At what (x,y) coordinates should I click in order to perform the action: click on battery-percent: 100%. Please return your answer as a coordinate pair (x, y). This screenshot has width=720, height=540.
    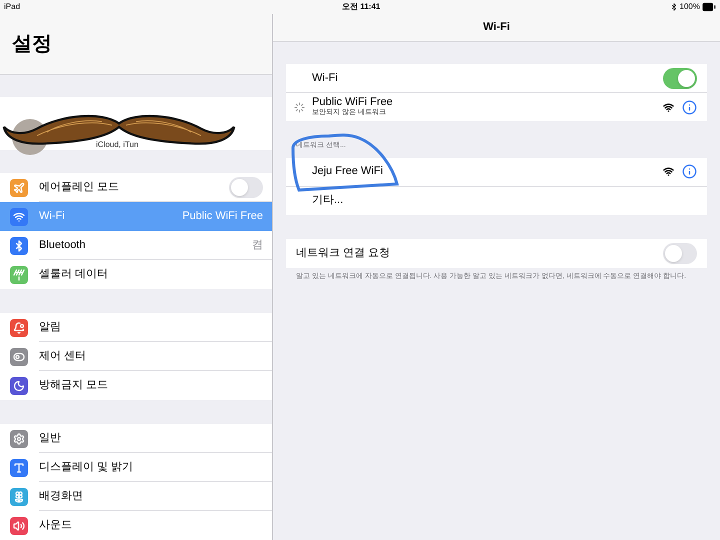
    Looking at the image, I should click on (690, 7).